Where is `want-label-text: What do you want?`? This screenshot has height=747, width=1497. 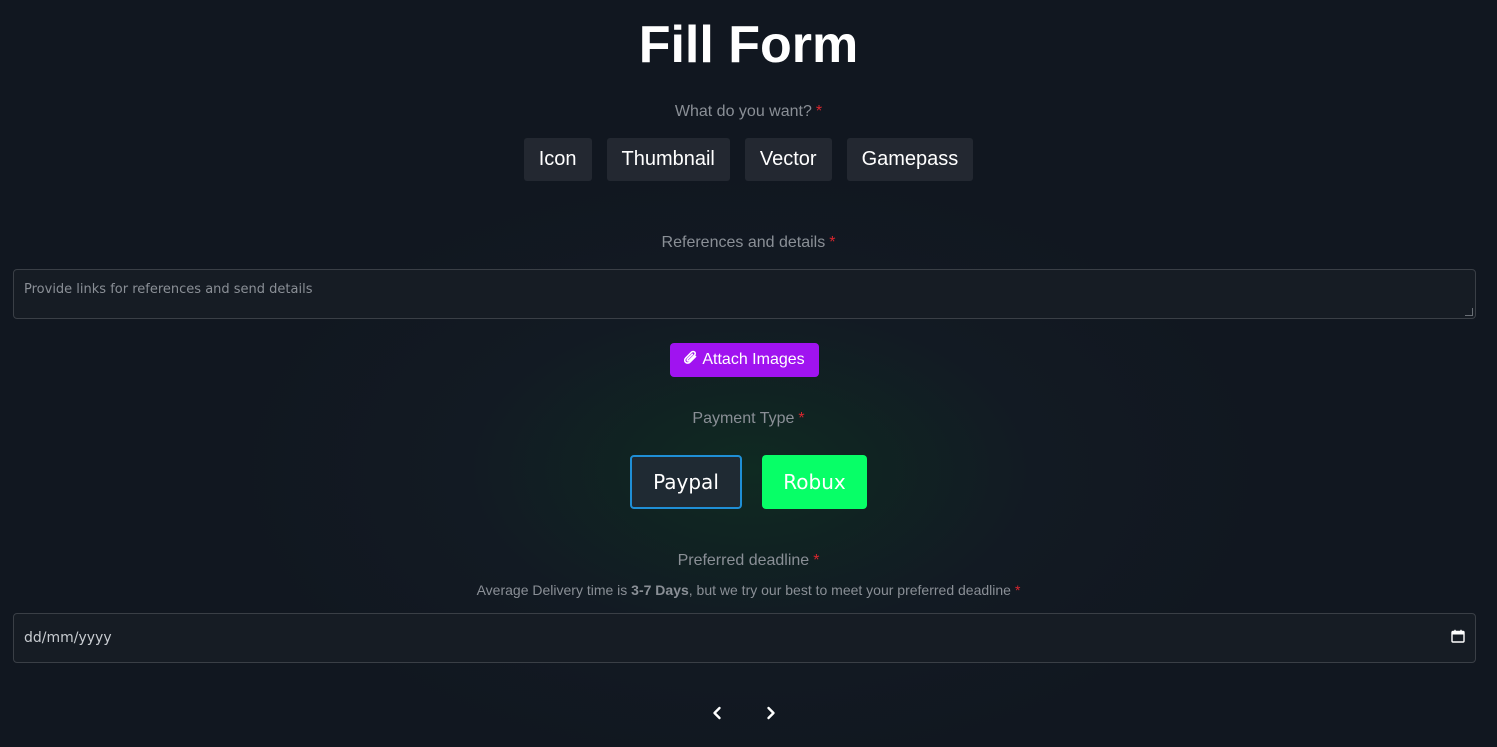 want-label-text: What do you want? is located at coordinates (743, 111).